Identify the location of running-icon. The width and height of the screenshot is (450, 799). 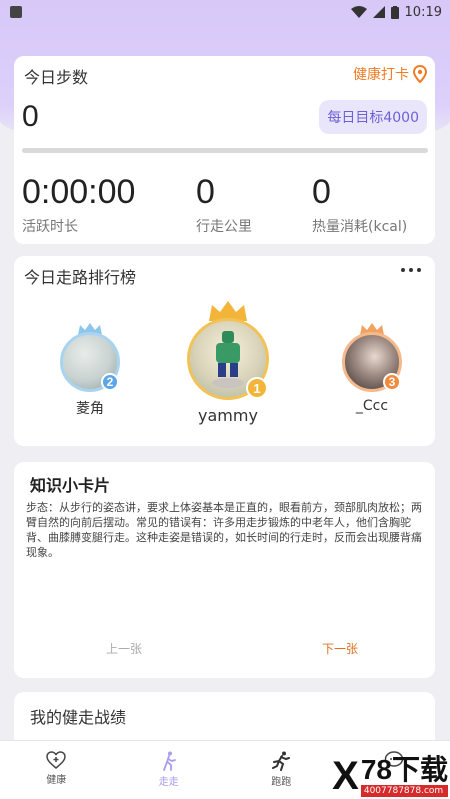
(281, 761).